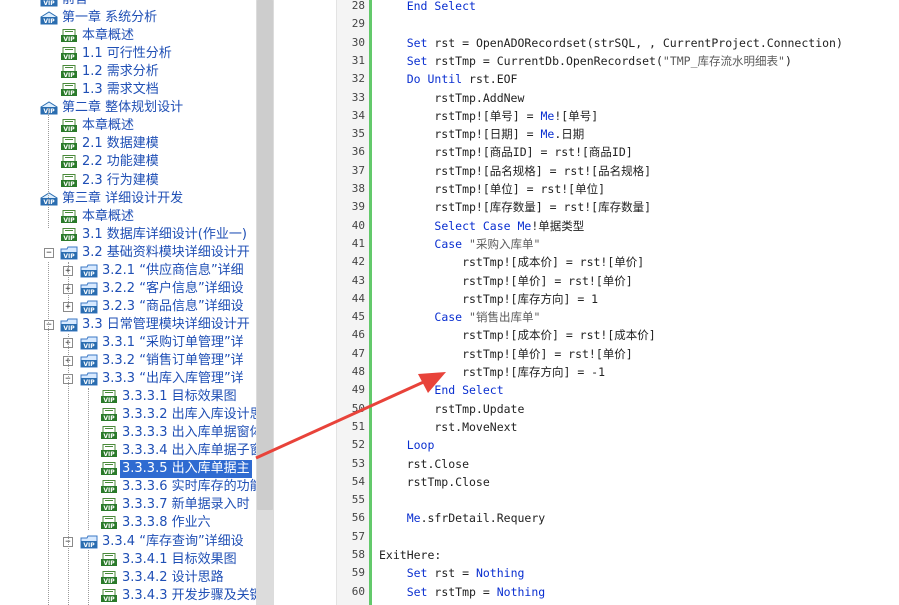 The width and height of the screenshot is (899, 605). I want to click on code-line: rstTmp.Close, so click(434, 482).